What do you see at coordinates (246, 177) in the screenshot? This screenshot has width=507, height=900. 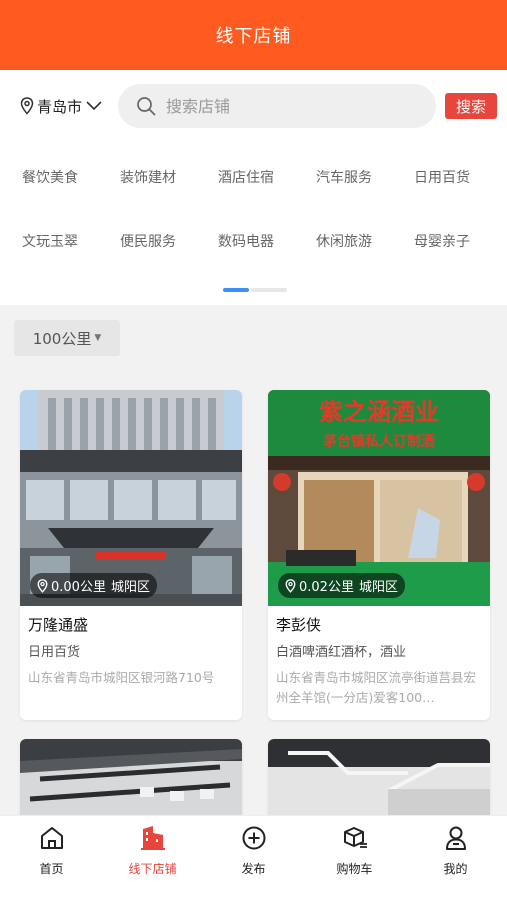 I see `category-item-hotel: 酒店住宿` at bounding box center [246, 177].